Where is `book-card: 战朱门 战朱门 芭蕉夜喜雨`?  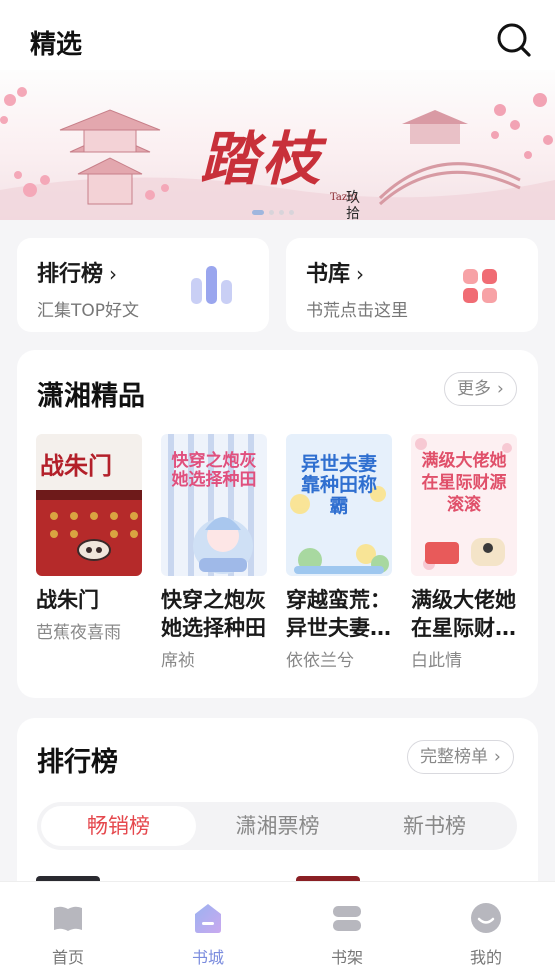
book-card: 战朱门 战朱门 芭蕉夜喜雨 is located at coordinates (90, 538).